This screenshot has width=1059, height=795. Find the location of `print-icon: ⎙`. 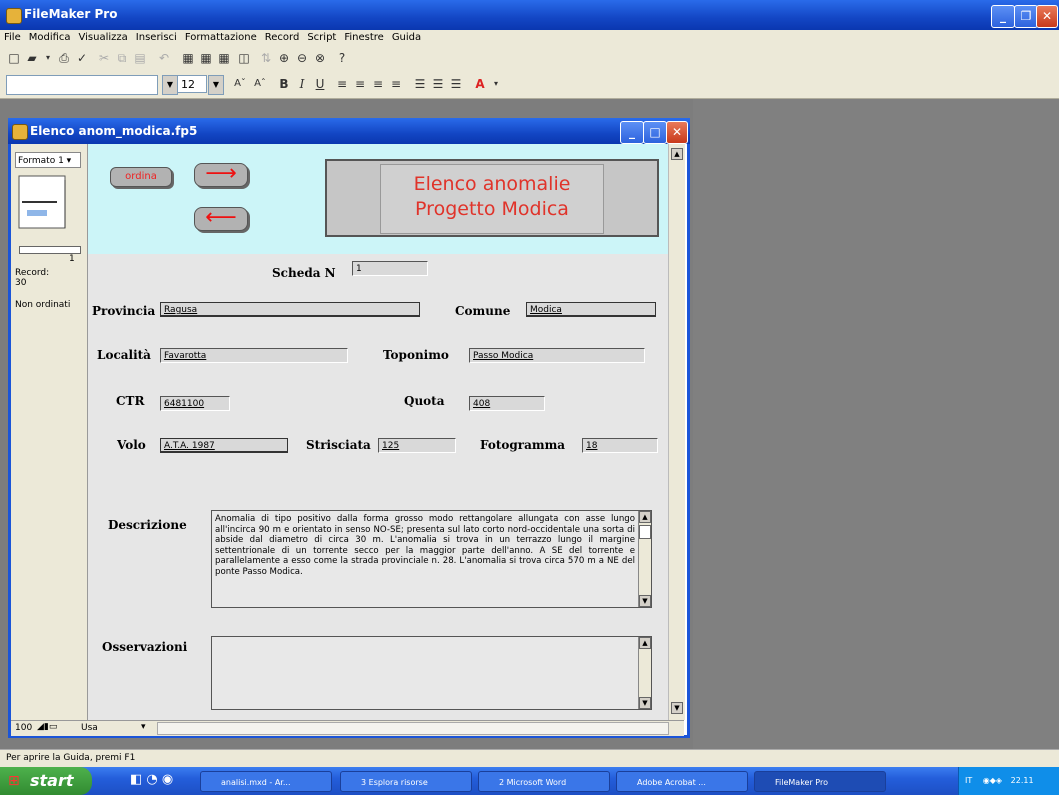

print-icon: ⎙ is located at coordinates (64, 58).